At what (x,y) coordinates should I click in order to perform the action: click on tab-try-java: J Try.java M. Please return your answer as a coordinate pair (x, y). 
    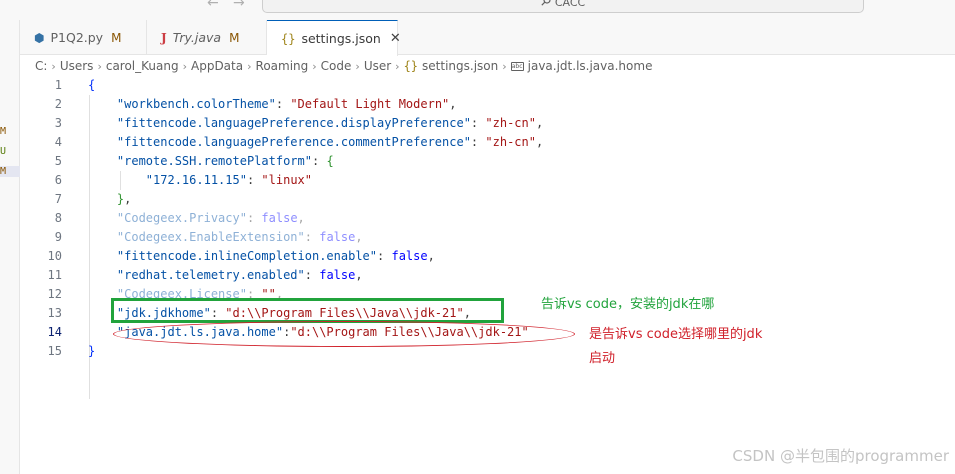
    Looking at the image, I should click on (207, 37).